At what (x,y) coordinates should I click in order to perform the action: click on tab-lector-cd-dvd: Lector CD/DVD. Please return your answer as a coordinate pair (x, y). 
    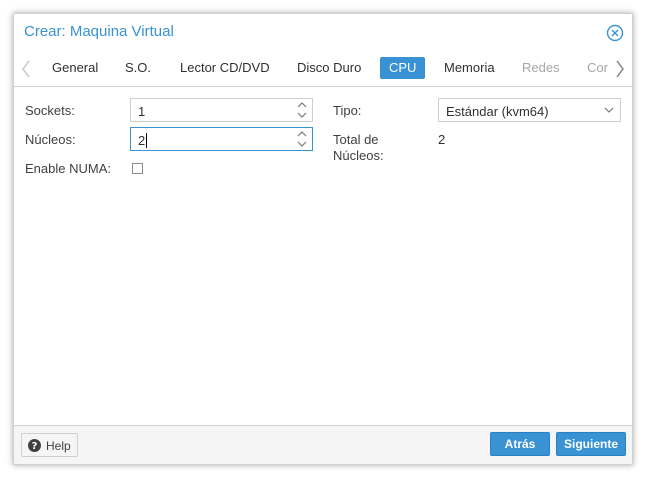
    Looking at the image, I should click on (225, 68).